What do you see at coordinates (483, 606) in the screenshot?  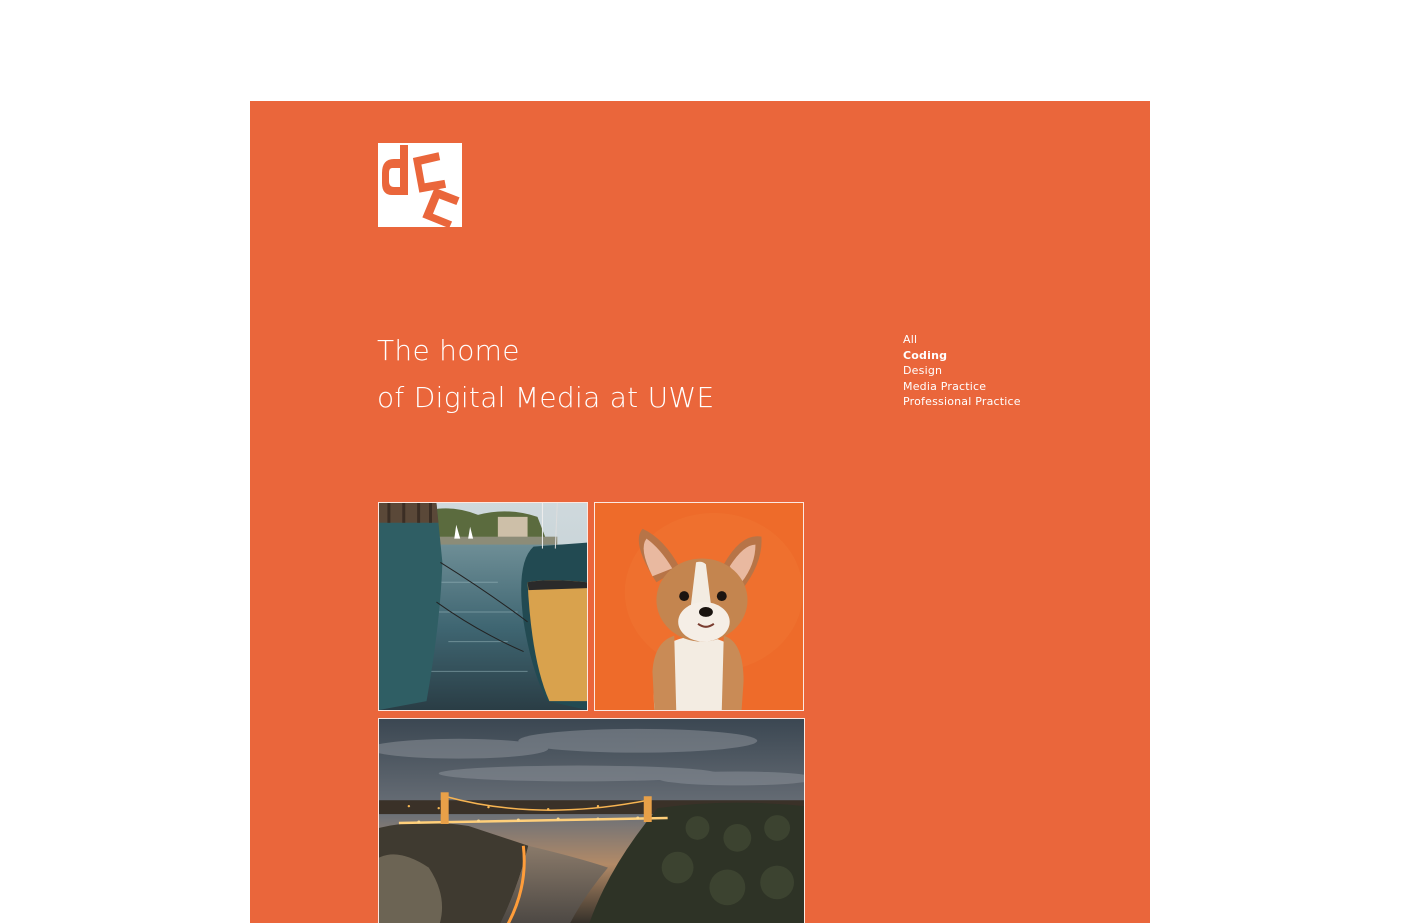 I see `harbour-boats-photo` at bounding box center [483, 606].